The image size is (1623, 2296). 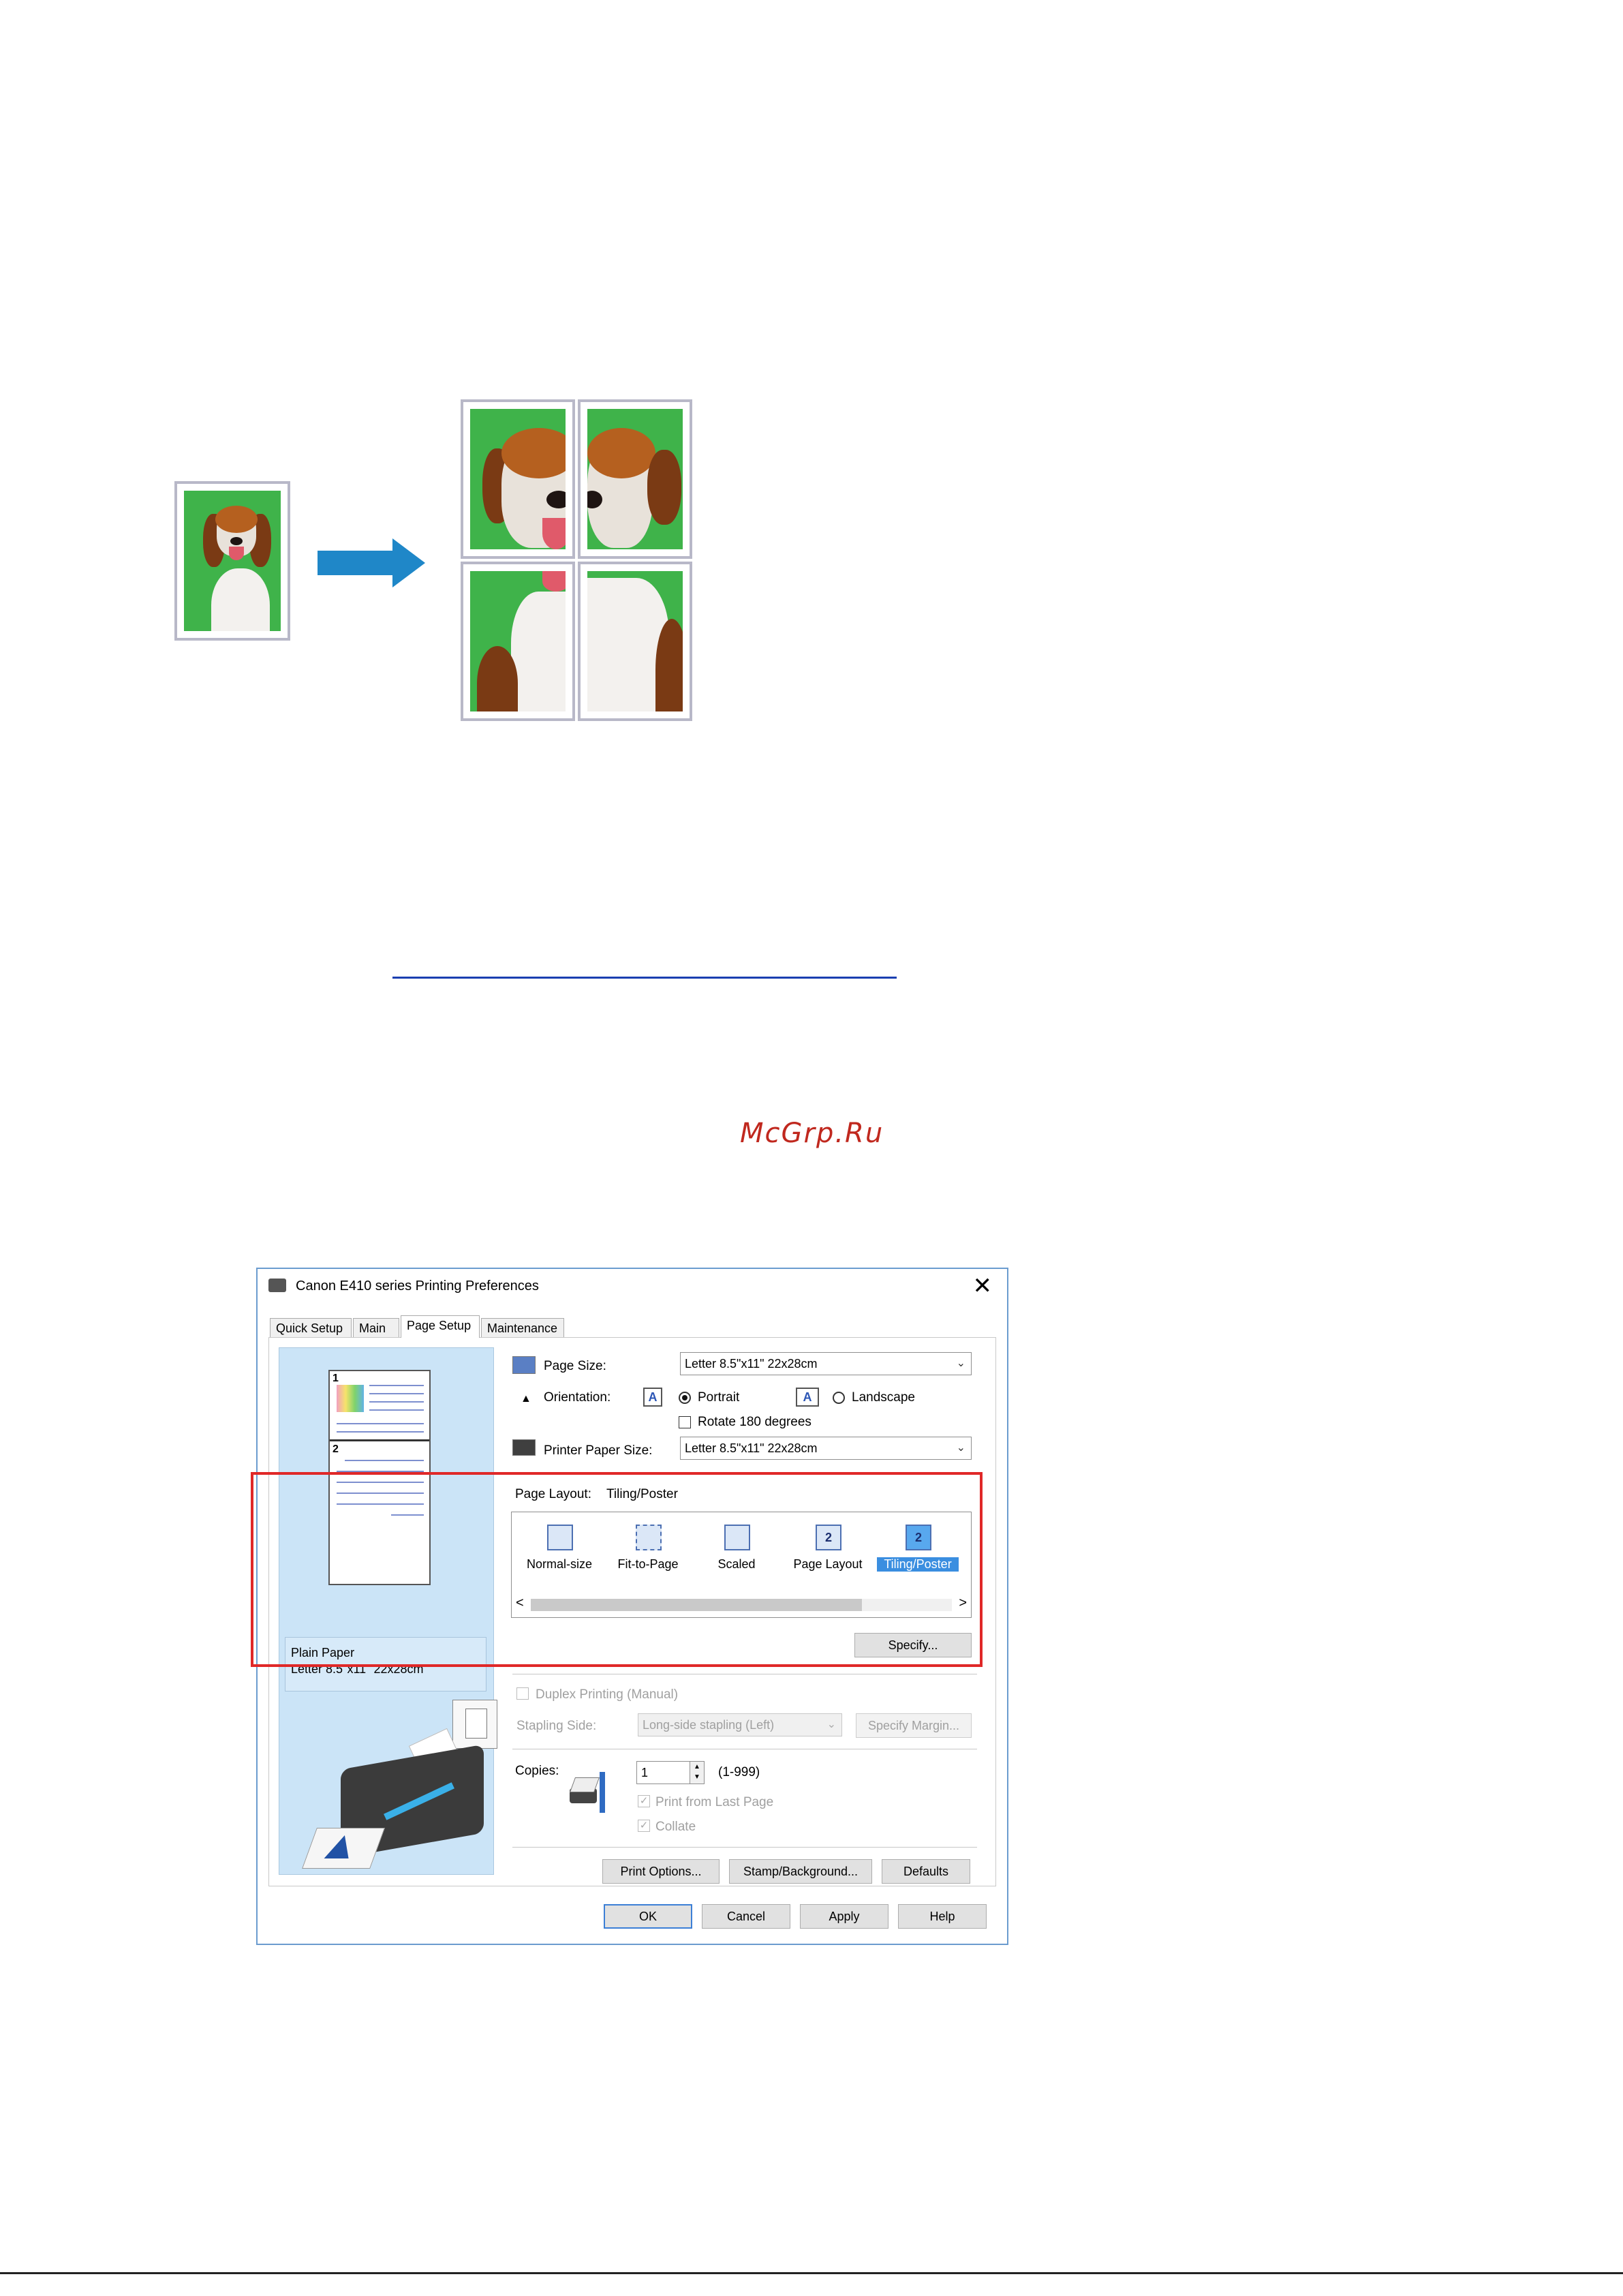 I want to click on preview-image, so click(x=350, y=1399).